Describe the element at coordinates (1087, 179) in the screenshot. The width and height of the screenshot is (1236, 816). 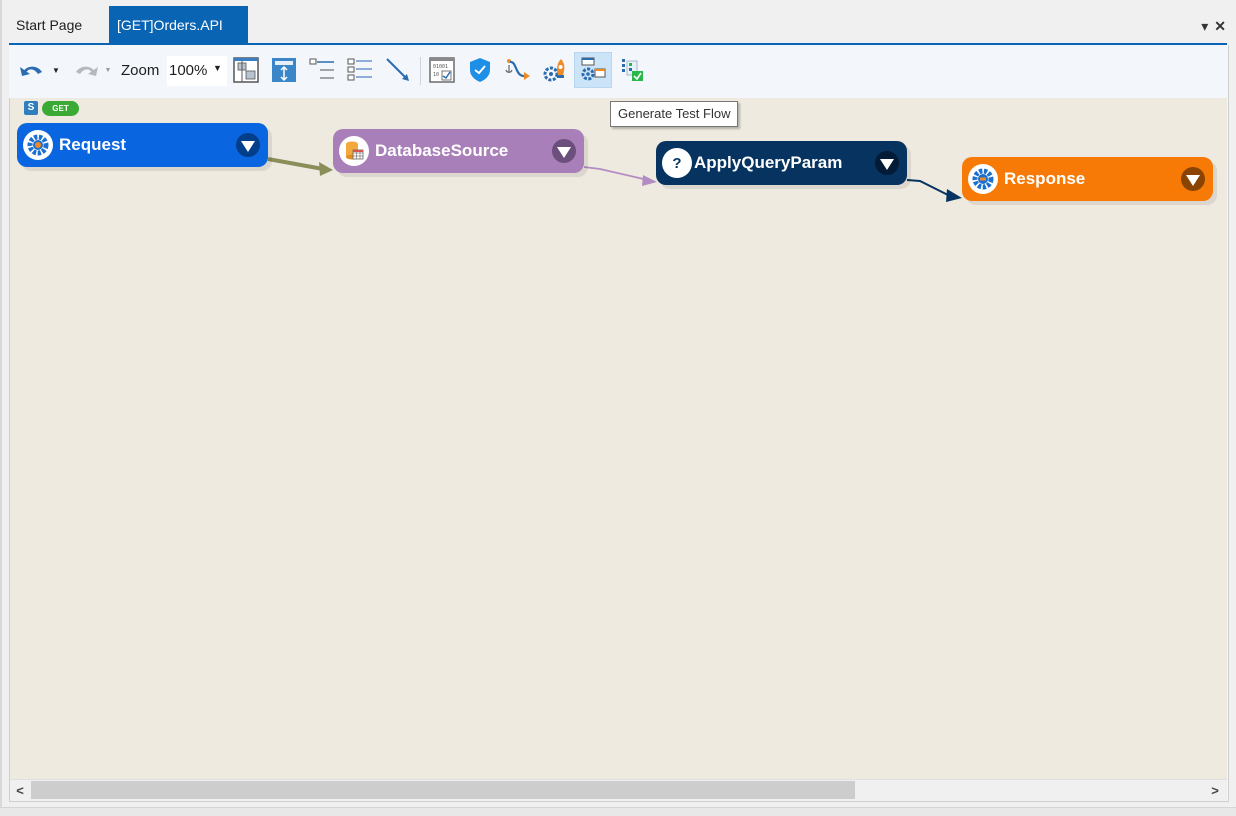
I see `node-response: Response` at that location.